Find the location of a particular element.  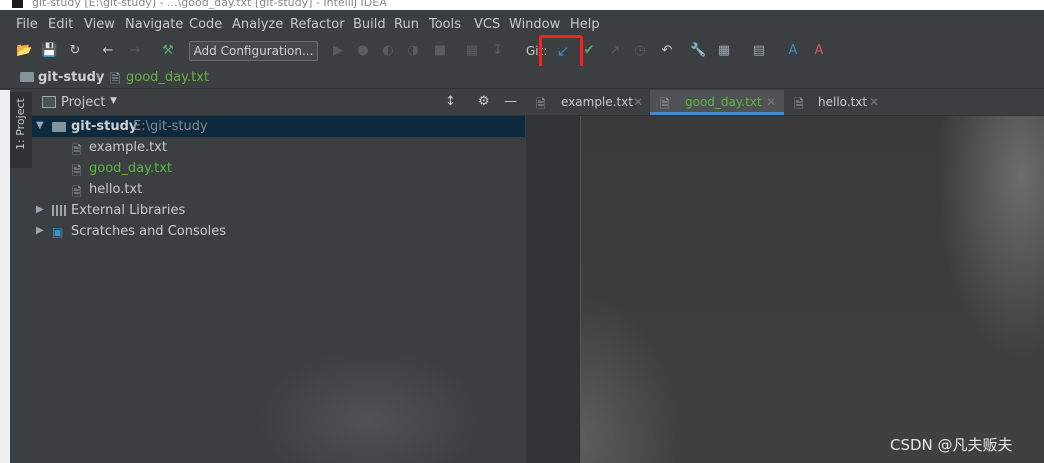

tree-scratches-row: ▶ ▣ Scratches and Consoles is located at coordinates (278, 231).